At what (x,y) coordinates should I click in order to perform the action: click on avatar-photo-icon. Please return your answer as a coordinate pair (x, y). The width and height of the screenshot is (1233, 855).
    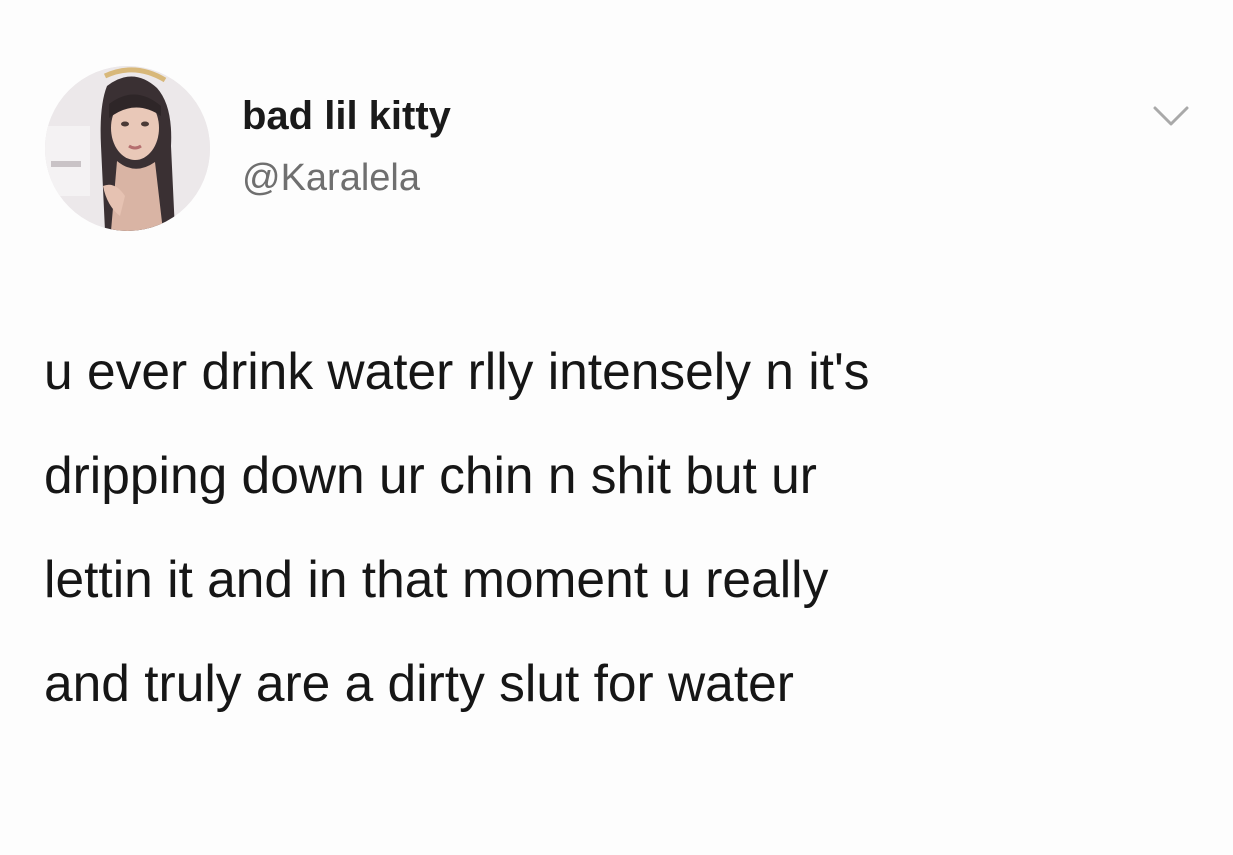
    Looking at the image, I should click on (127, 148).